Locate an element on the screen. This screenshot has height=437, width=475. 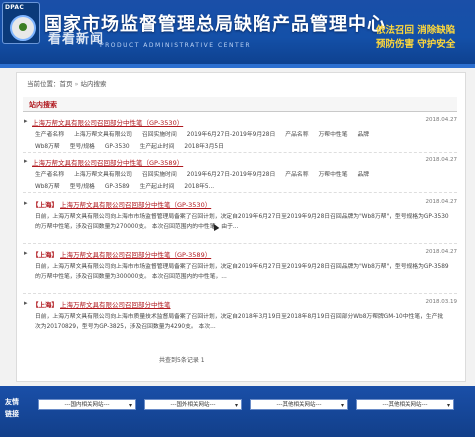
logo-emblem-icon is located at coordinates (23, 28).